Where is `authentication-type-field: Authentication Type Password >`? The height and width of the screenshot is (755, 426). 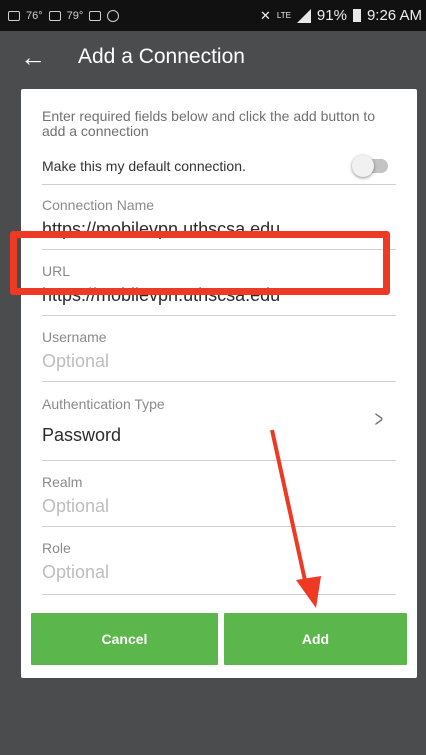
authentication-type-field: Authentication Type Password > is located at coordinates (219, 428).